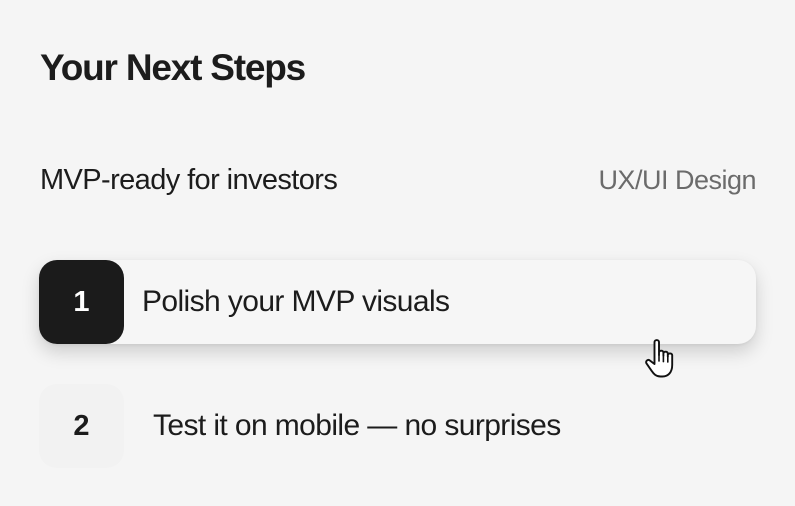 This screenshot has width=795, height=506. I want to click on project-category-tag: UX/UI Design, so click(677, 179).